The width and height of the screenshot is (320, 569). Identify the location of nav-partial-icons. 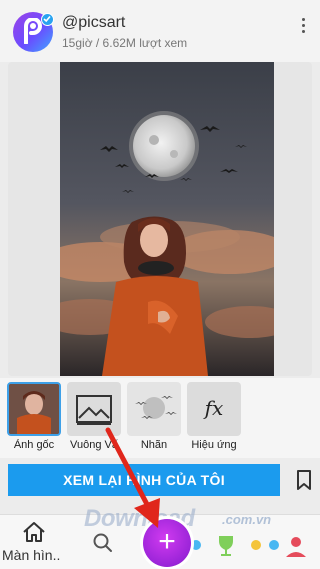
(248, 546).